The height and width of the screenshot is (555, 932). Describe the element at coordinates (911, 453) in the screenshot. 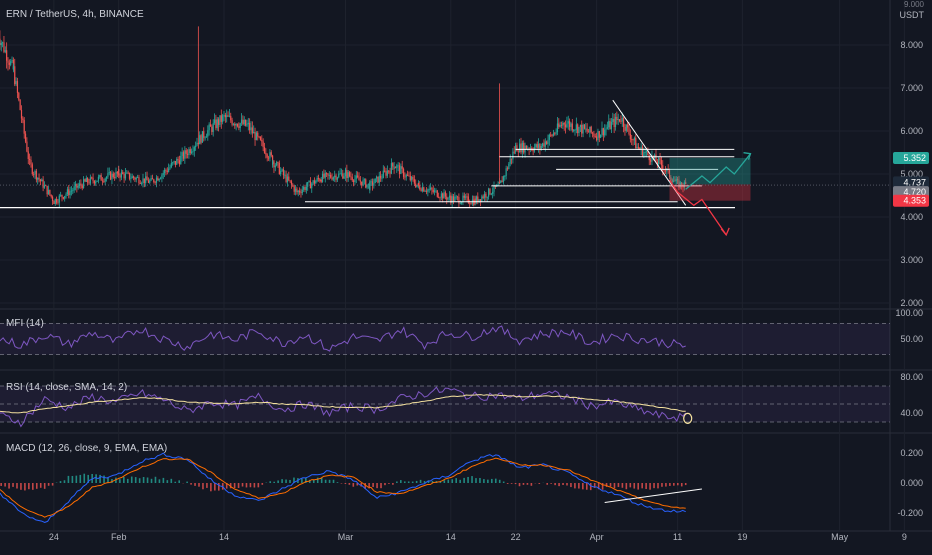

I see `macd-tick-label: 0.200` at that location.